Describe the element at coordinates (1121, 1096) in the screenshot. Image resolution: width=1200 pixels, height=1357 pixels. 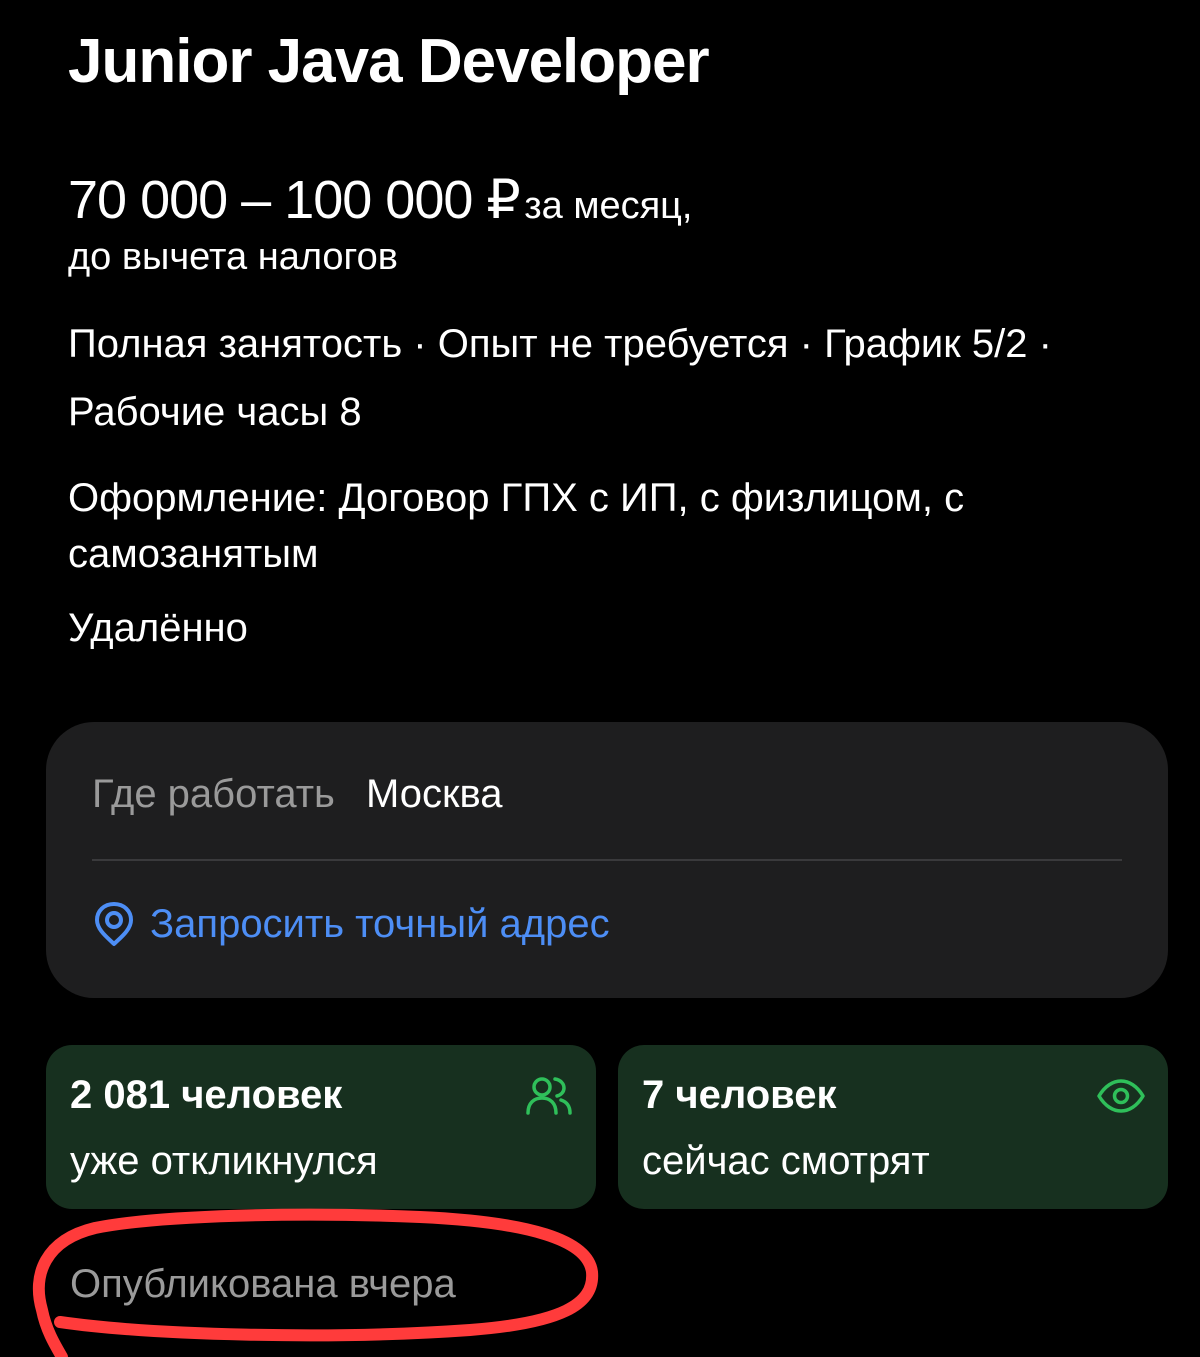
I see `eye-icon` at that location.